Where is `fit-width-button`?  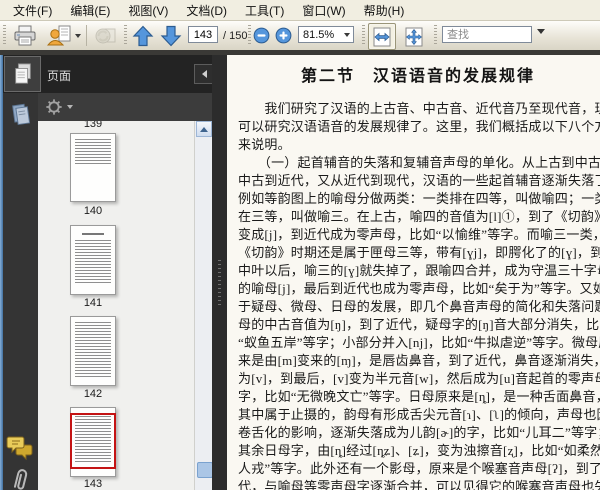 fit-width-button is located at coordinates (382, 36).